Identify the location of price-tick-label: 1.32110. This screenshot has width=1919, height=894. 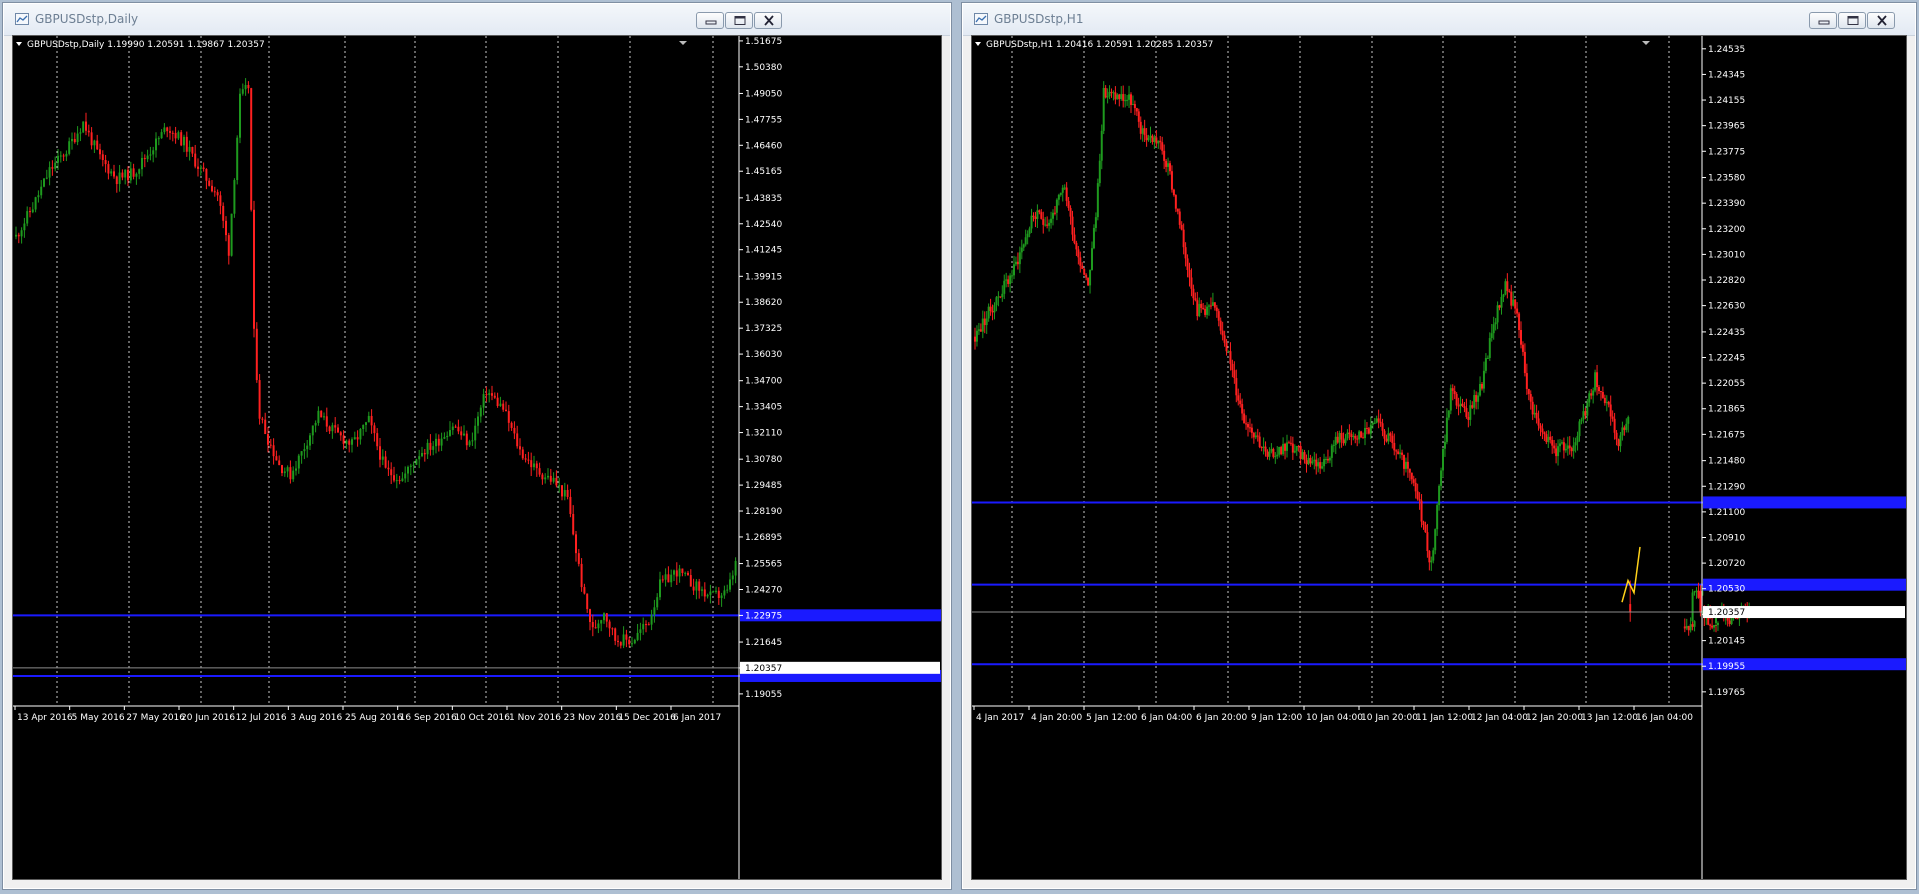
(763, 434).